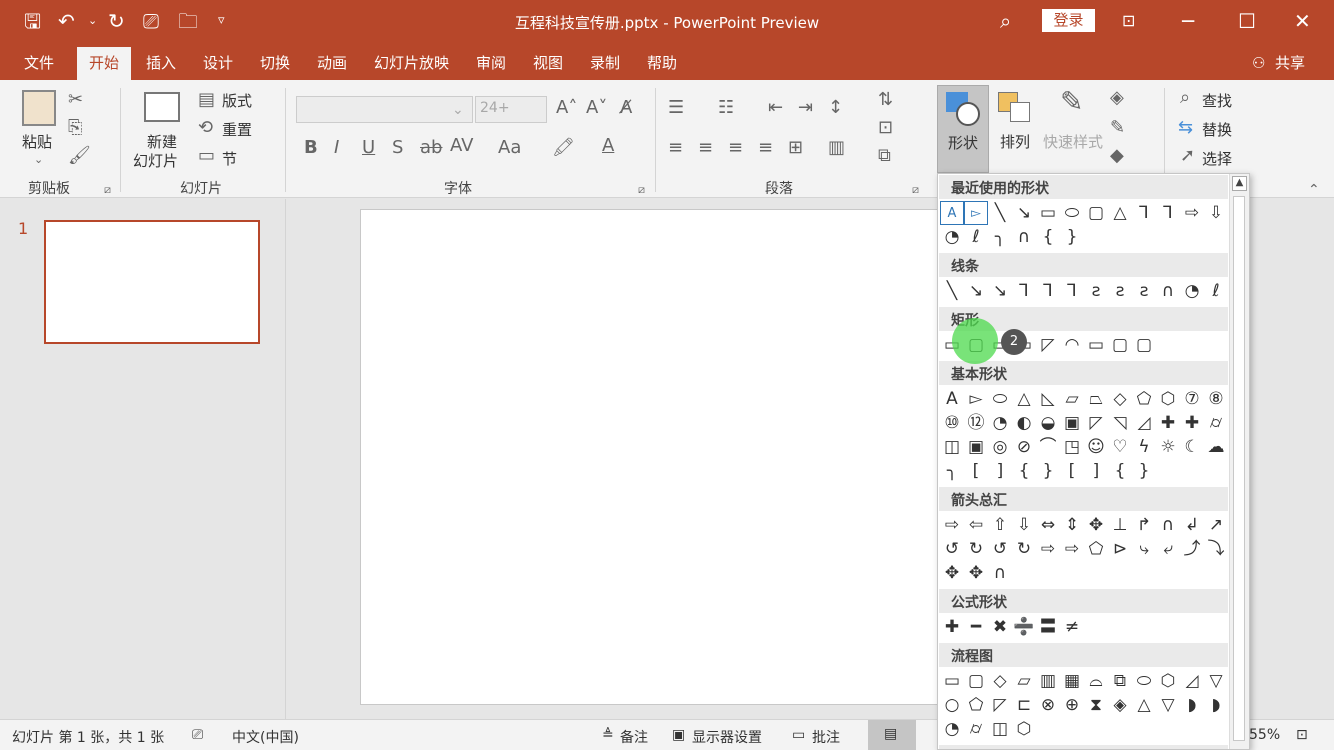  I want to click on tab-home: 开始, so click(104, 63).